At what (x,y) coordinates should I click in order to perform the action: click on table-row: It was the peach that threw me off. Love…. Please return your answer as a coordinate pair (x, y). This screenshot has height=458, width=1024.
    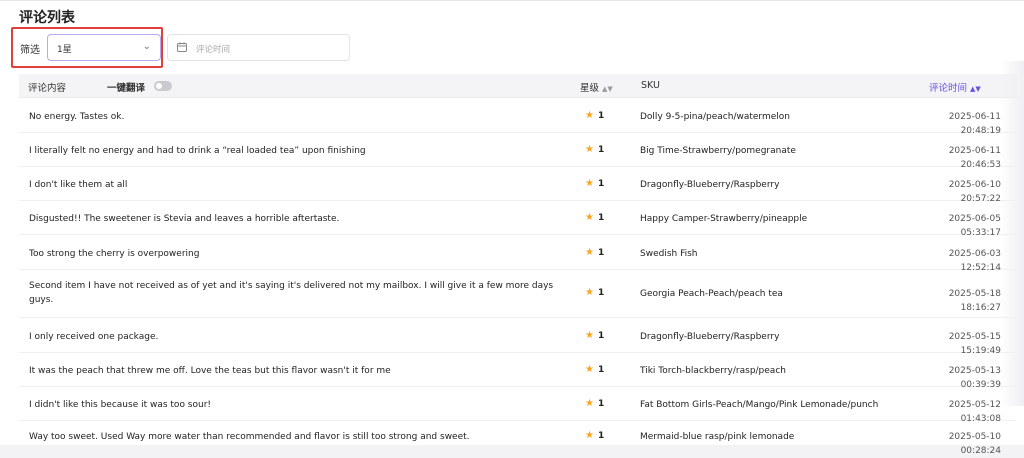
    Looking at the image, I should click on (518, 371).